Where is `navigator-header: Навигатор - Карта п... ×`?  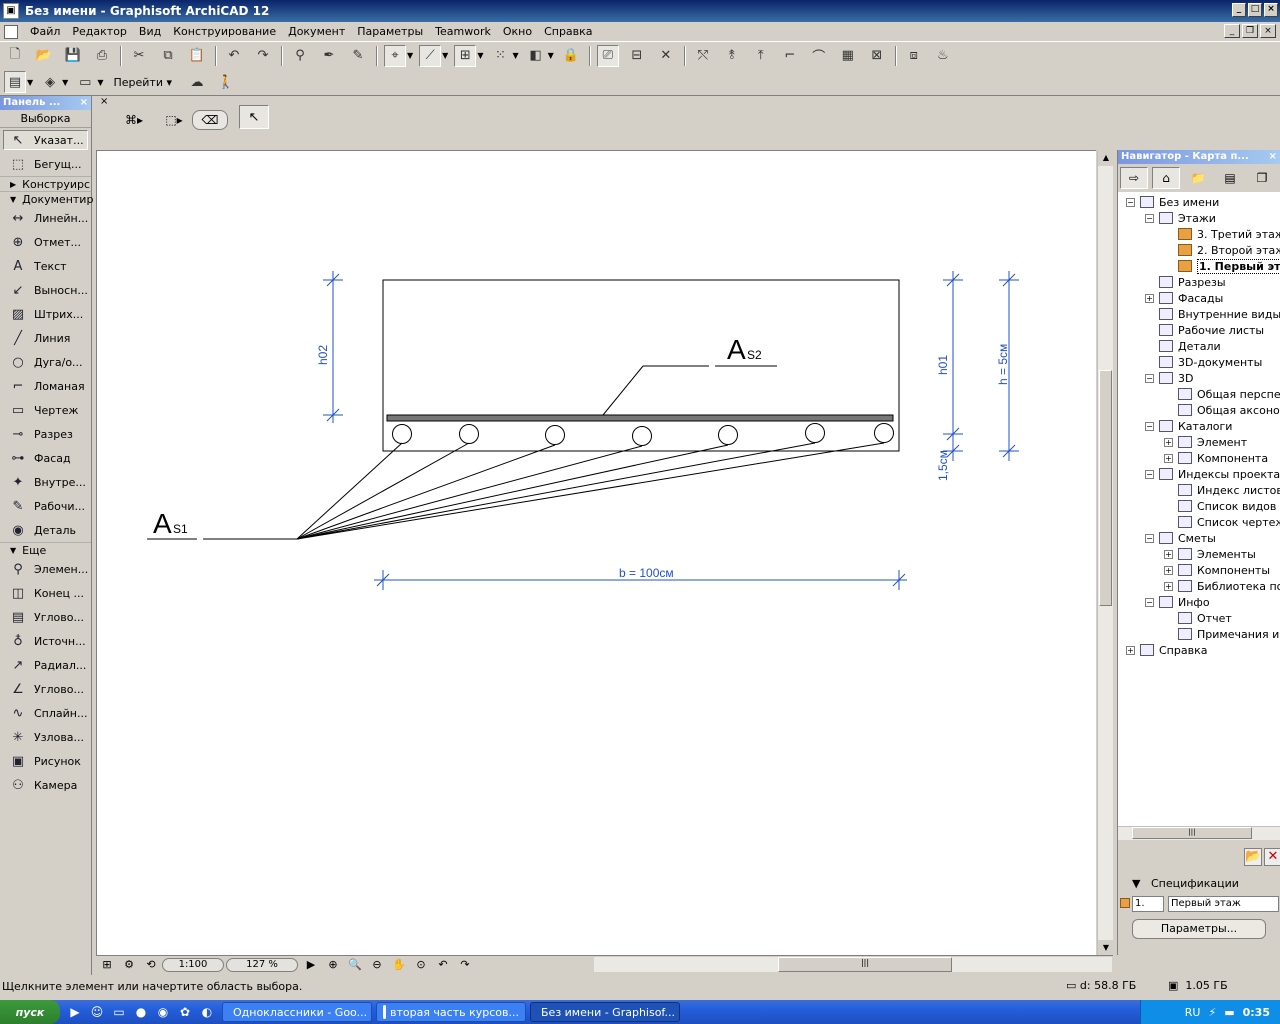 navigator-header: Навигатор - Карта п... × is located at coordinates (1199, 157).